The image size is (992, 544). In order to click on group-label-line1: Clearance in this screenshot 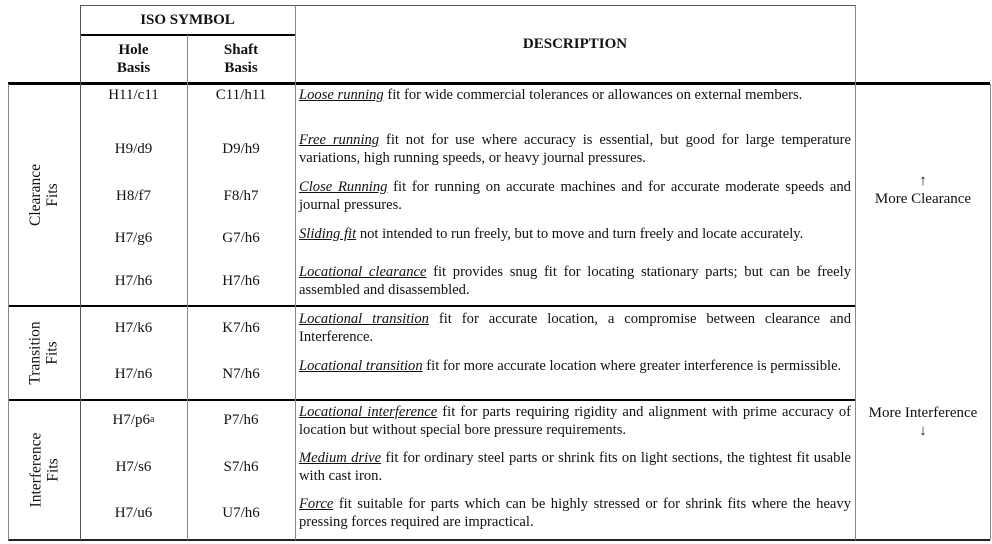, I will do `click(35, 195)`.